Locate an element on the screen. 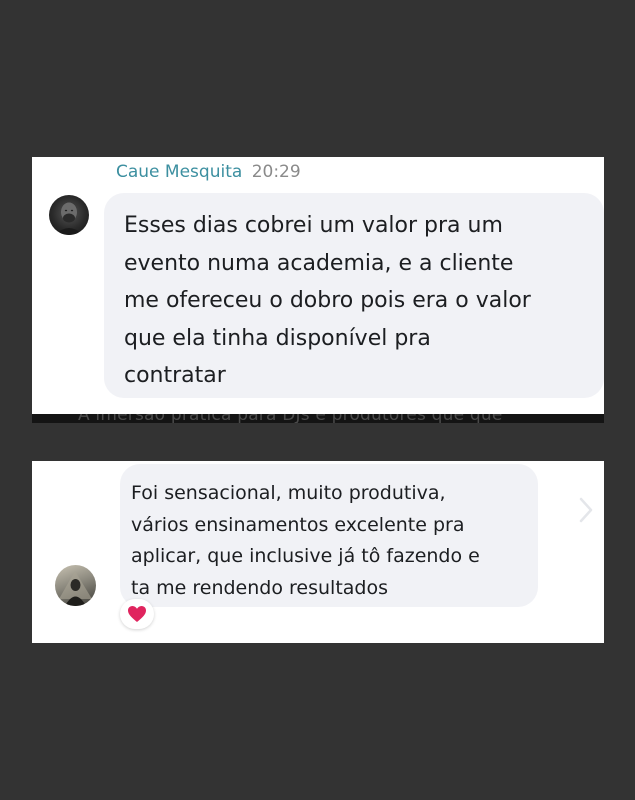 The image size is (635, 800). message-line: me ofereceu o dobro pois era o valor is located at coordinates (327, 300).